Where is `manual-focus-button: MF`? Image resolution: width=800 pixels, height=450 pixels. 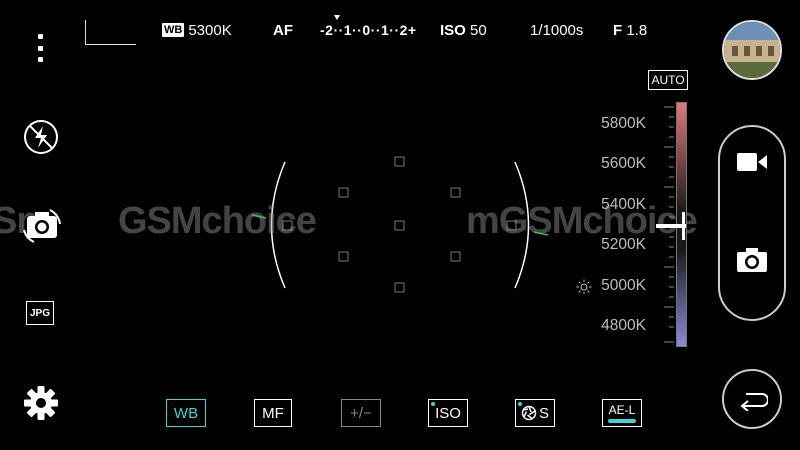
manual-focus-button: MF is located at coordinates (273, 413).